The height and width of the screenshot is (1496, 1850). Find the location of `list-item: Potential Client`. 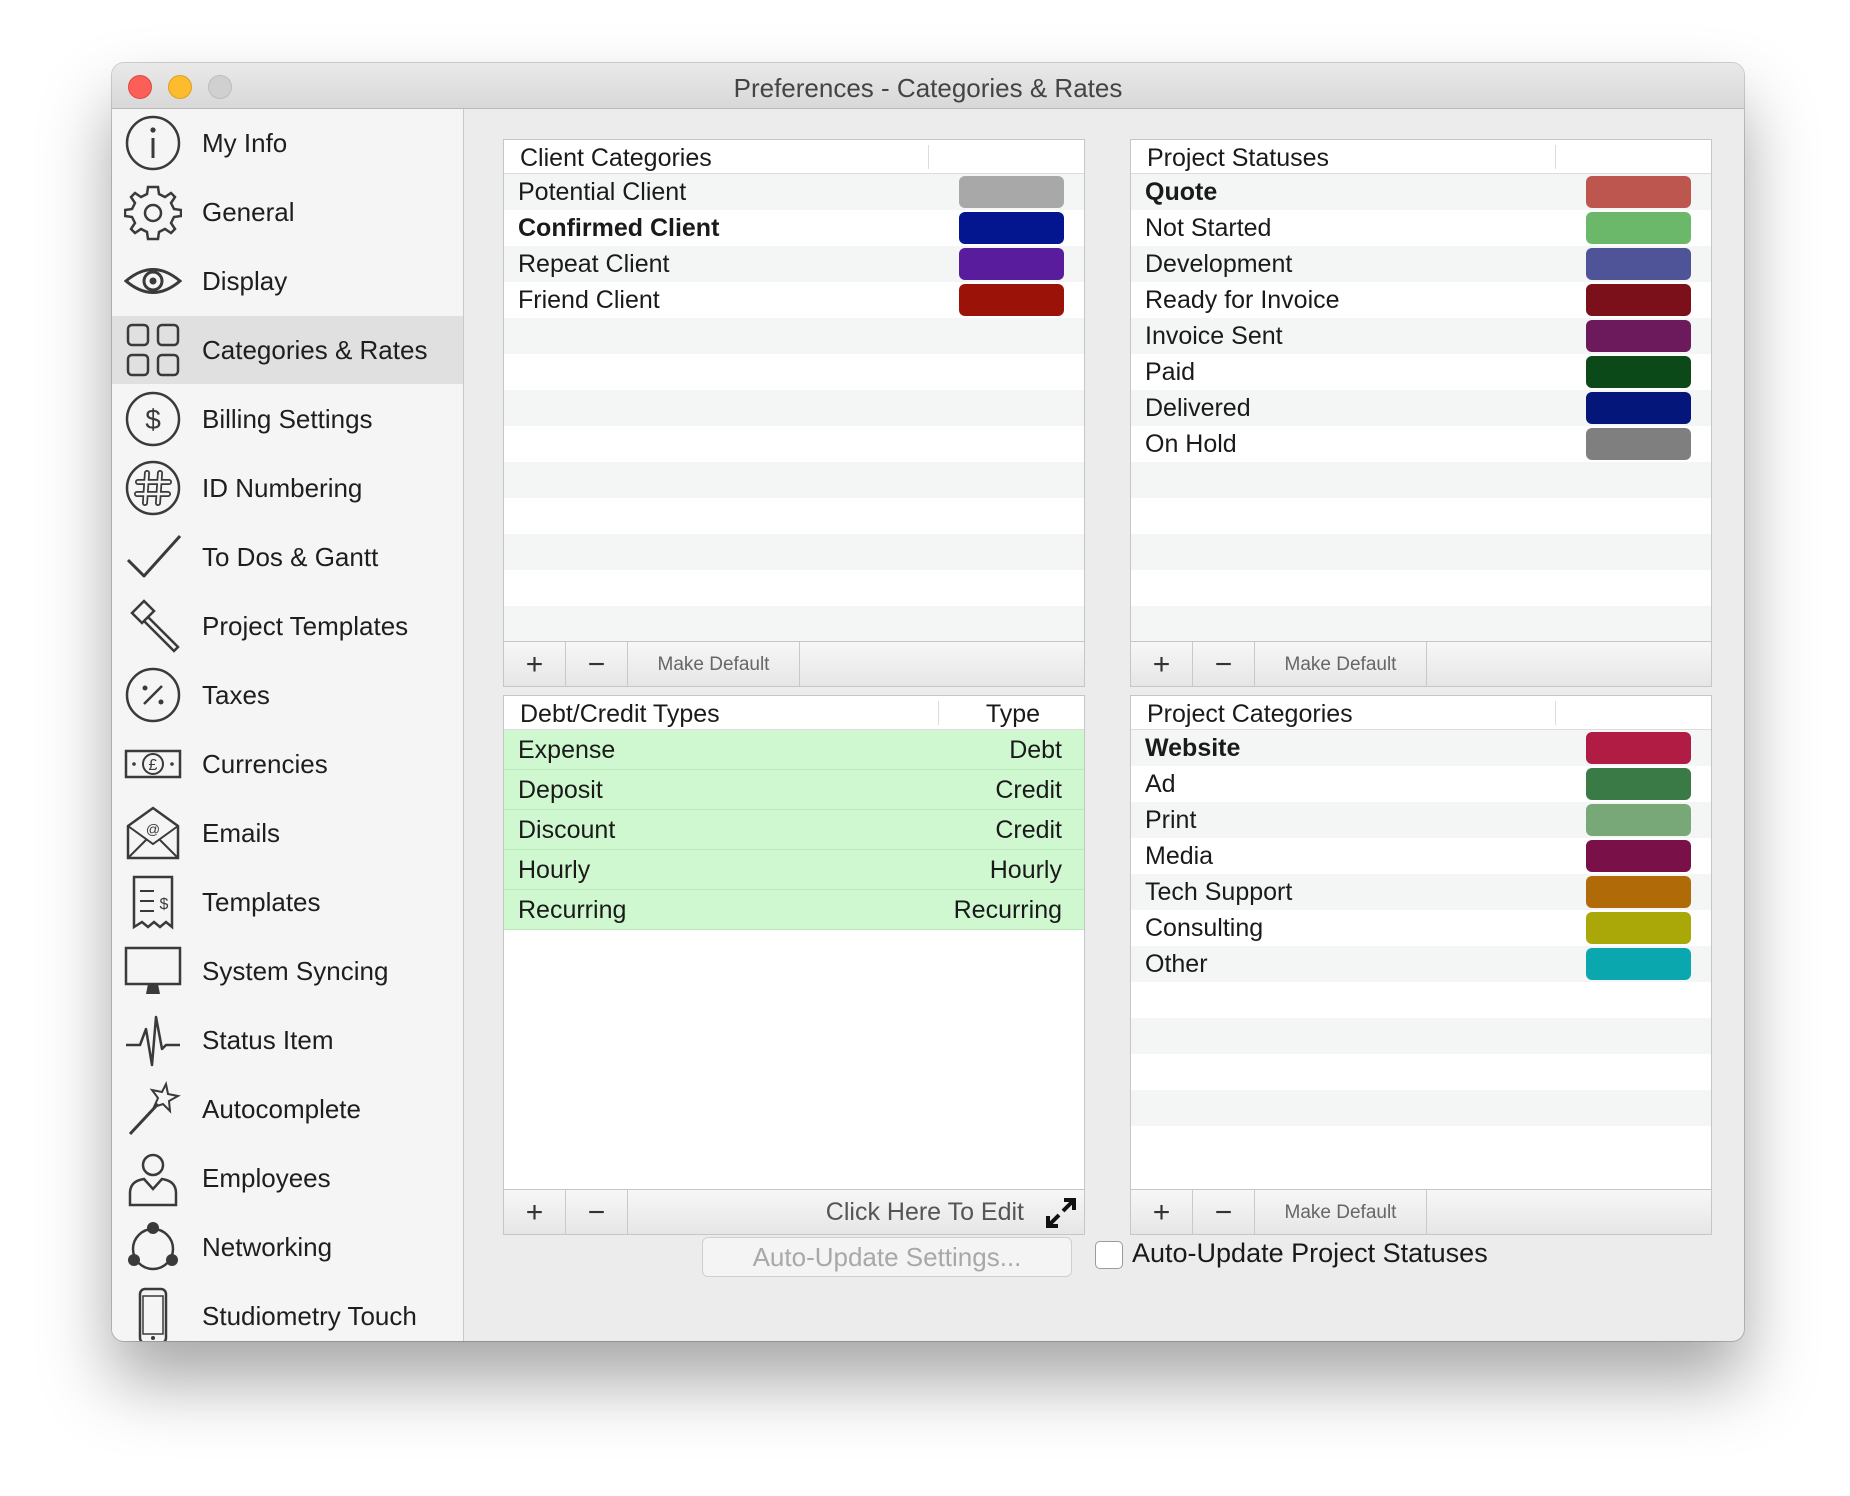

list-item: Potential Client is located at coordinates (794, 192).